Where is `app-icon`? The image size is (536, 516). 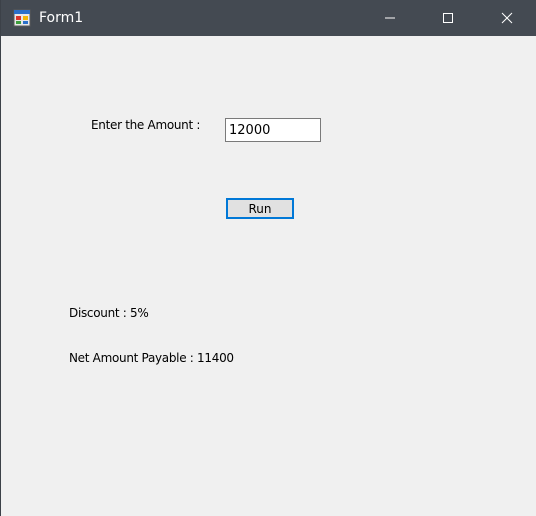
app-icon is located at coordinates (22, 18).